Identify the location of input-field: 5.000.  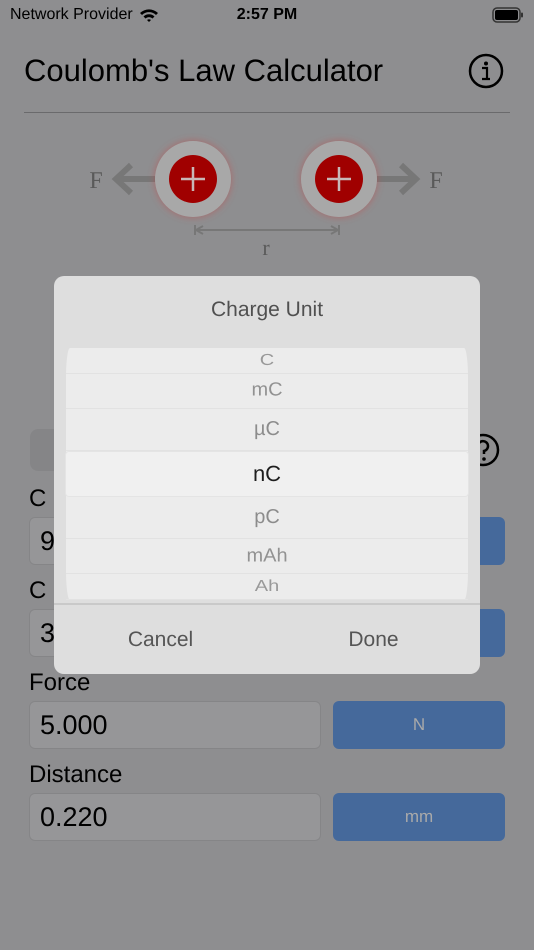
(175, 725).